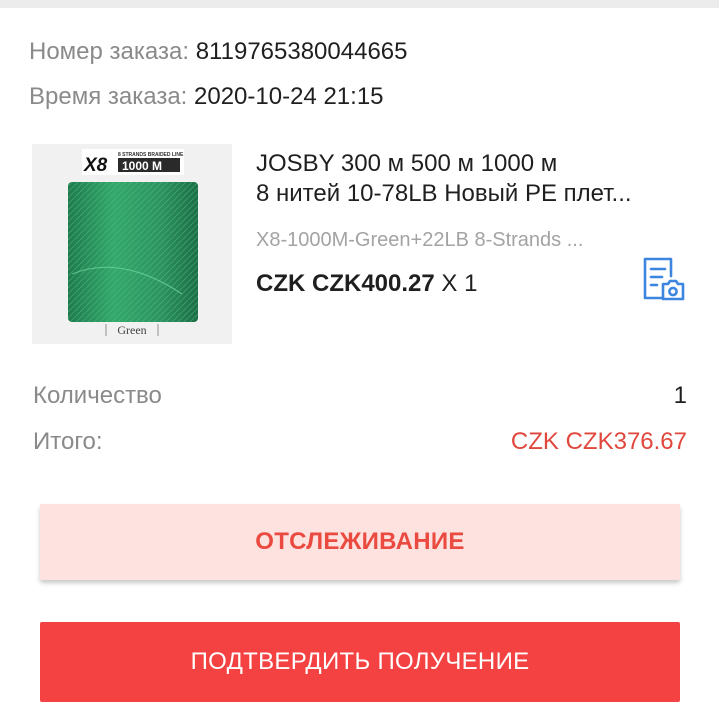 The width and height of the screenshot is (719, 702). I want to click on quantity-label: Количество, so click(97, 395).